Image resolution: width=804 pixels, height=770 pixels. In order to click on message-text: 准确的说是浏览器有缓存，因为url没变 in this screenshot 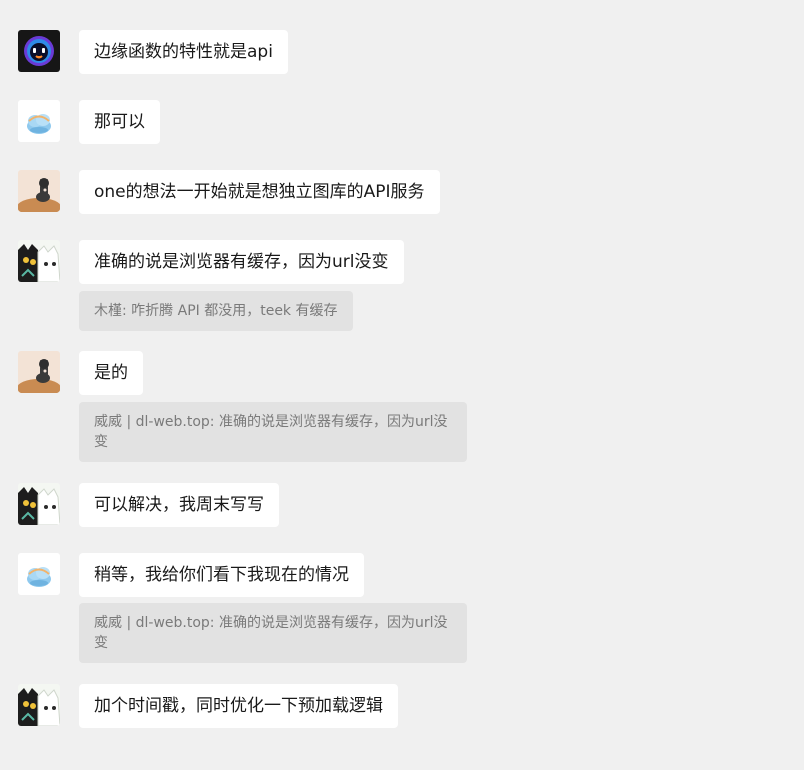, I will do `click(241, 262)`.